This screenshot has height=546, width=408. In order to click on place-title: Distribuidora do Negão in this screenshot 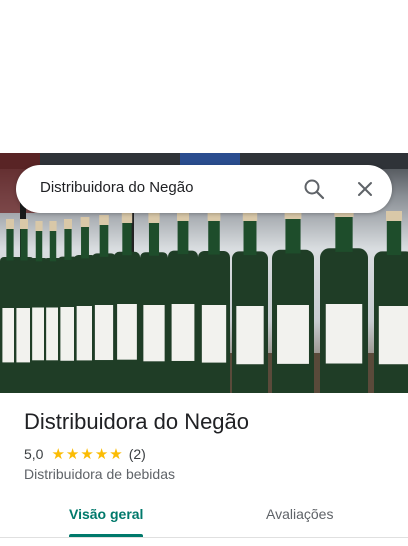, I will do `click(137, 421)`.